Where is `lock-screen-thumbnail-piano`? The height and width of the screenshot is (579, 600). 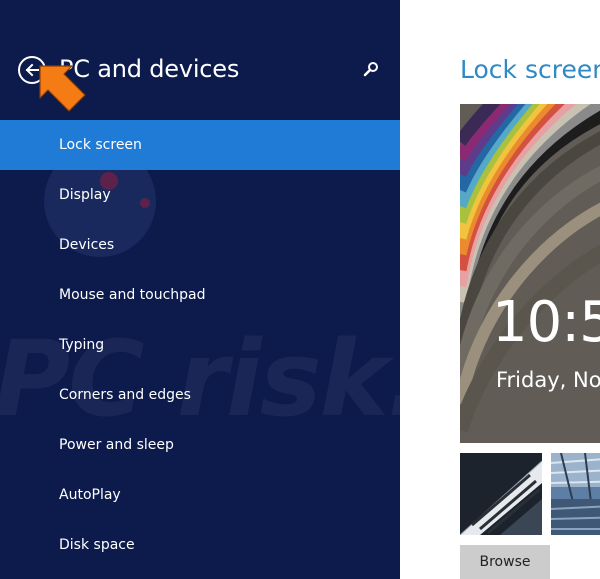 lock-screen-thumbnail-piano is located at coordinates (501, 494).